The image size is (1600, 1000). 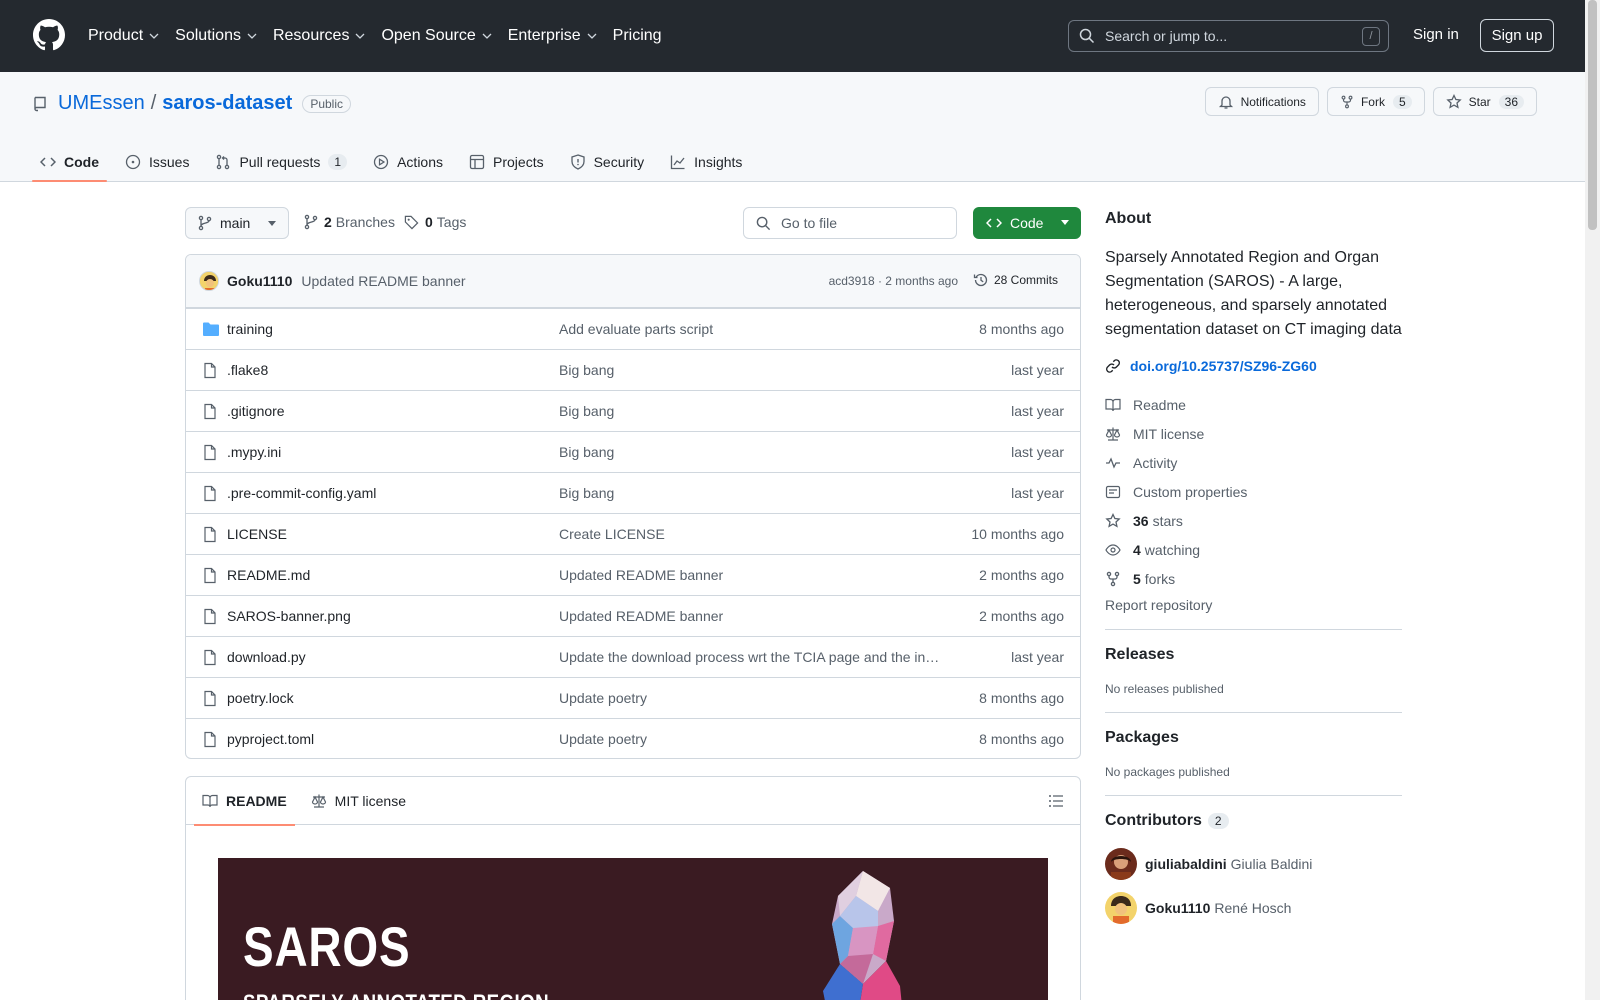 What do you see at coordinates (1253, 578) in the screenshot?
I see `forks-link: 5 forks` at bounding box center [1253, 578].